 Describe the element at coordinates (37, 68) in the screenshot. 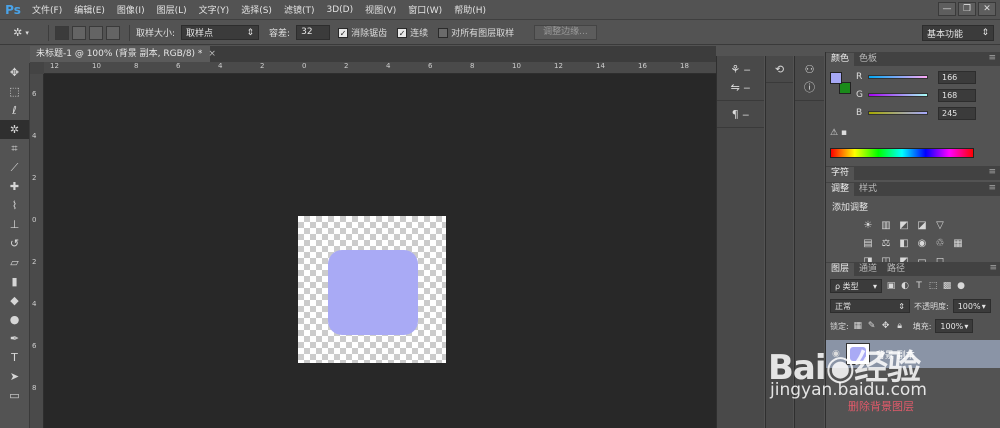

I see `ruler-origin` at that location.